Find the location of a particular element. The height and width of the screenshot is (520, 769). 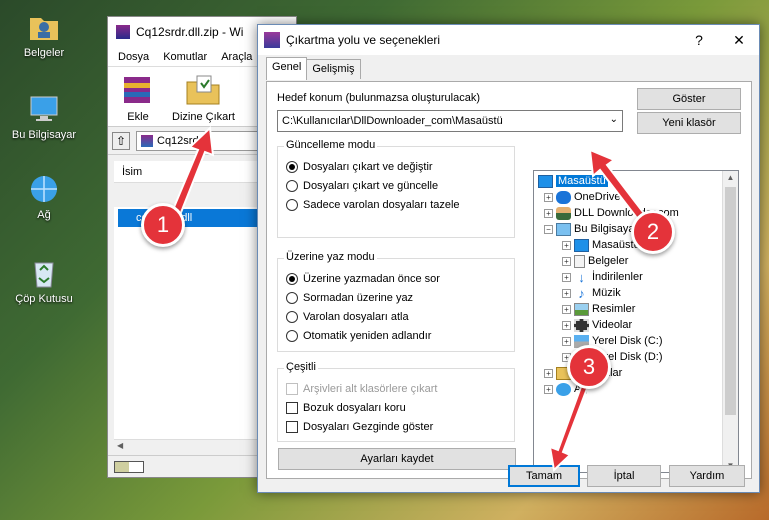

tree-item-downloads: + ↓ İndirilenler is located at coordinates (602, 277).